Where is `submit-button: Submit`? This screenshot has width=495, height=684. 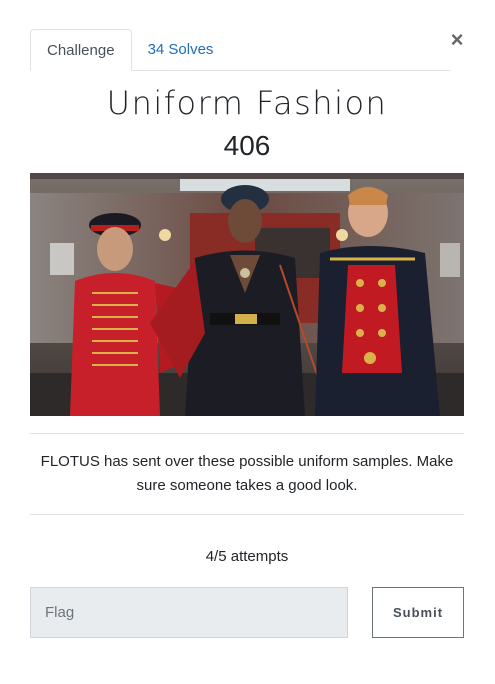 submit-button: Submit is located at coordinates (418, 612).